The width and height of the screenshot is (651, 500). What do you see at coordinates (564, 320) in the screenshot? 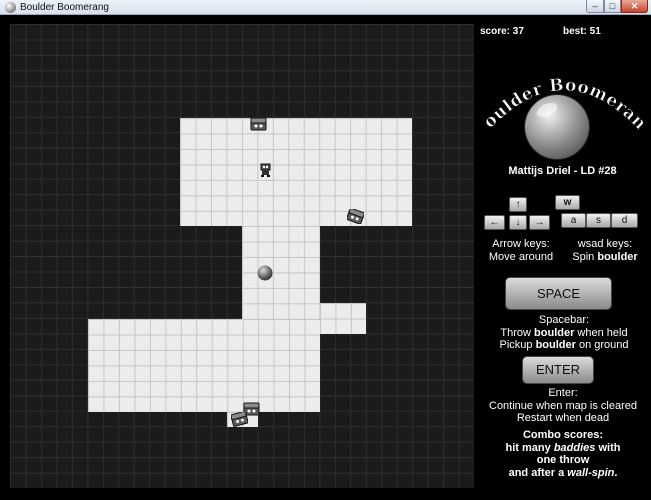
I see `space-help-title: Spacebar:` at bounding box center [564, 320].